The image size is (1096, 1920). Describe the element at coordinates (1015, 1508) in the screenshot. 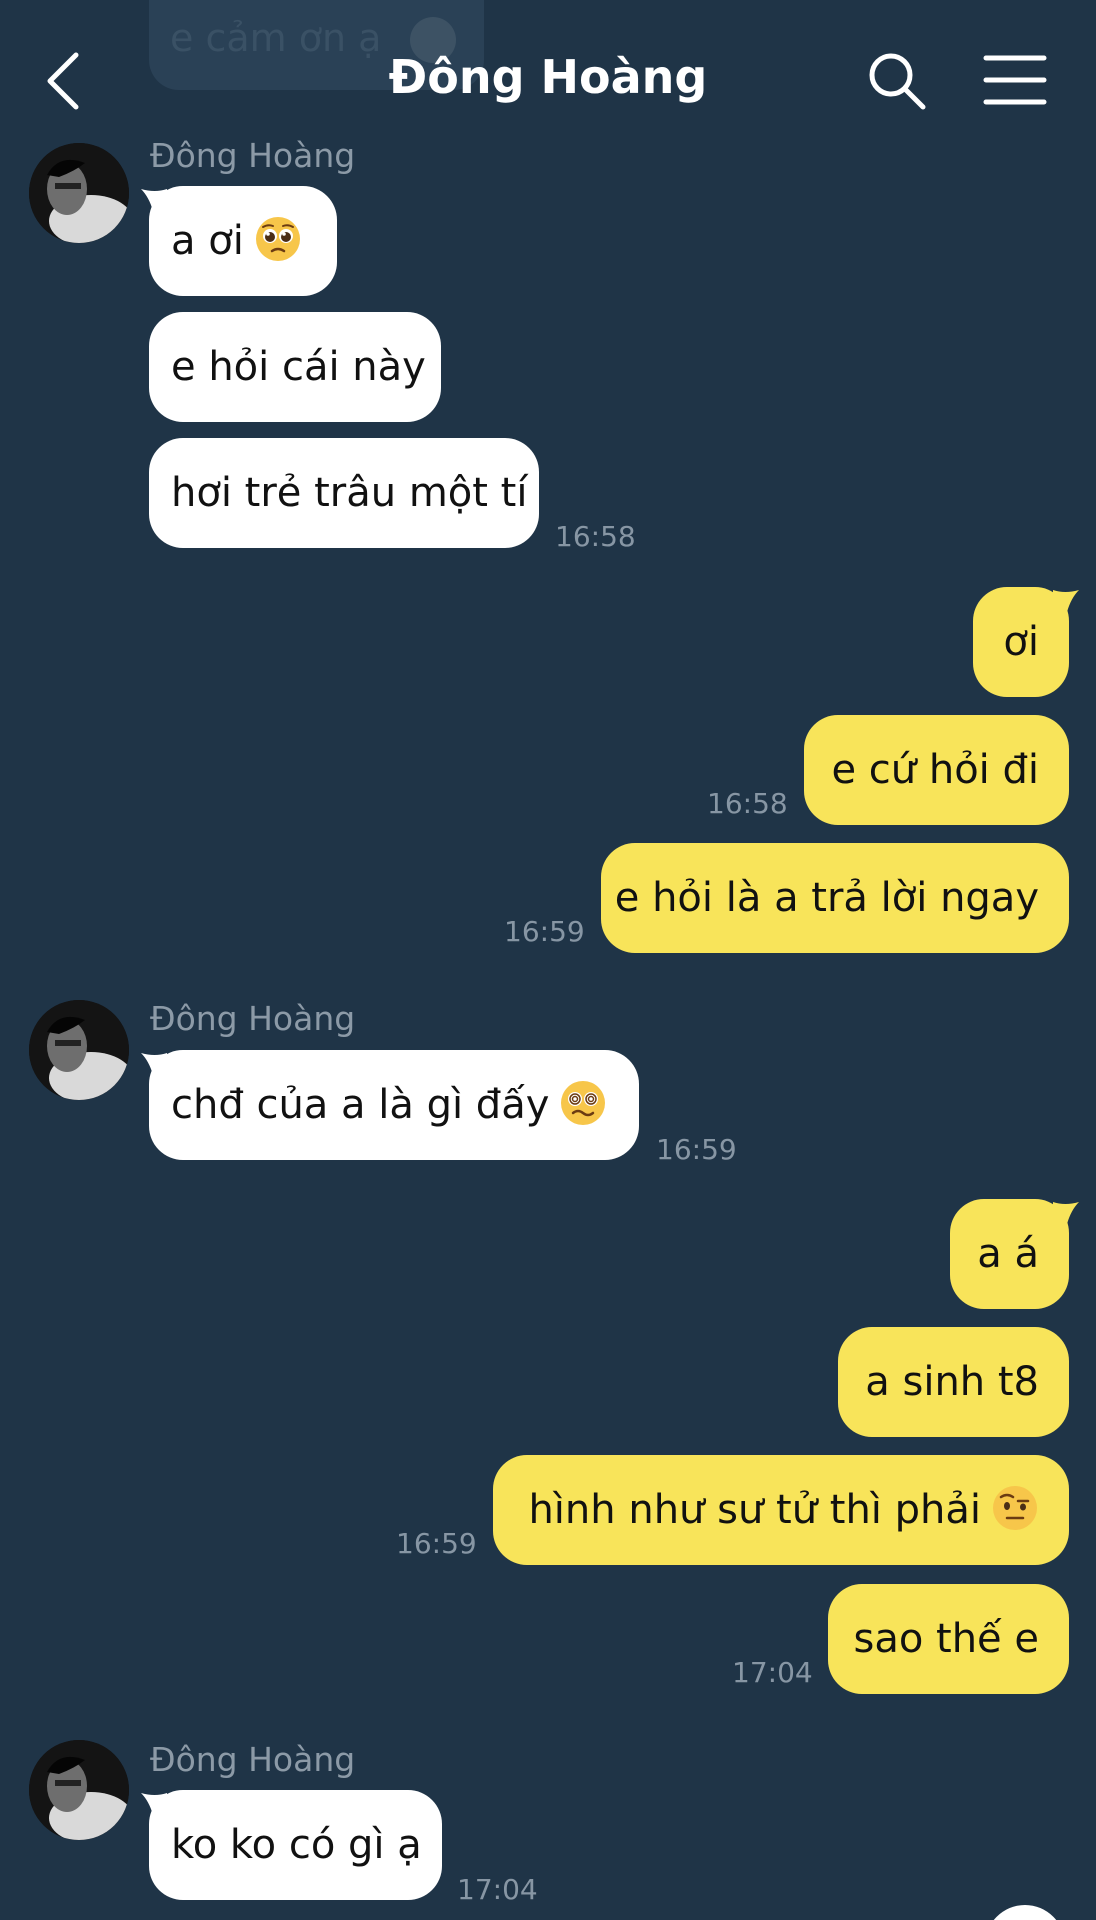

I see `face-with-raised-eyebrow-emoji-icon` at that location.